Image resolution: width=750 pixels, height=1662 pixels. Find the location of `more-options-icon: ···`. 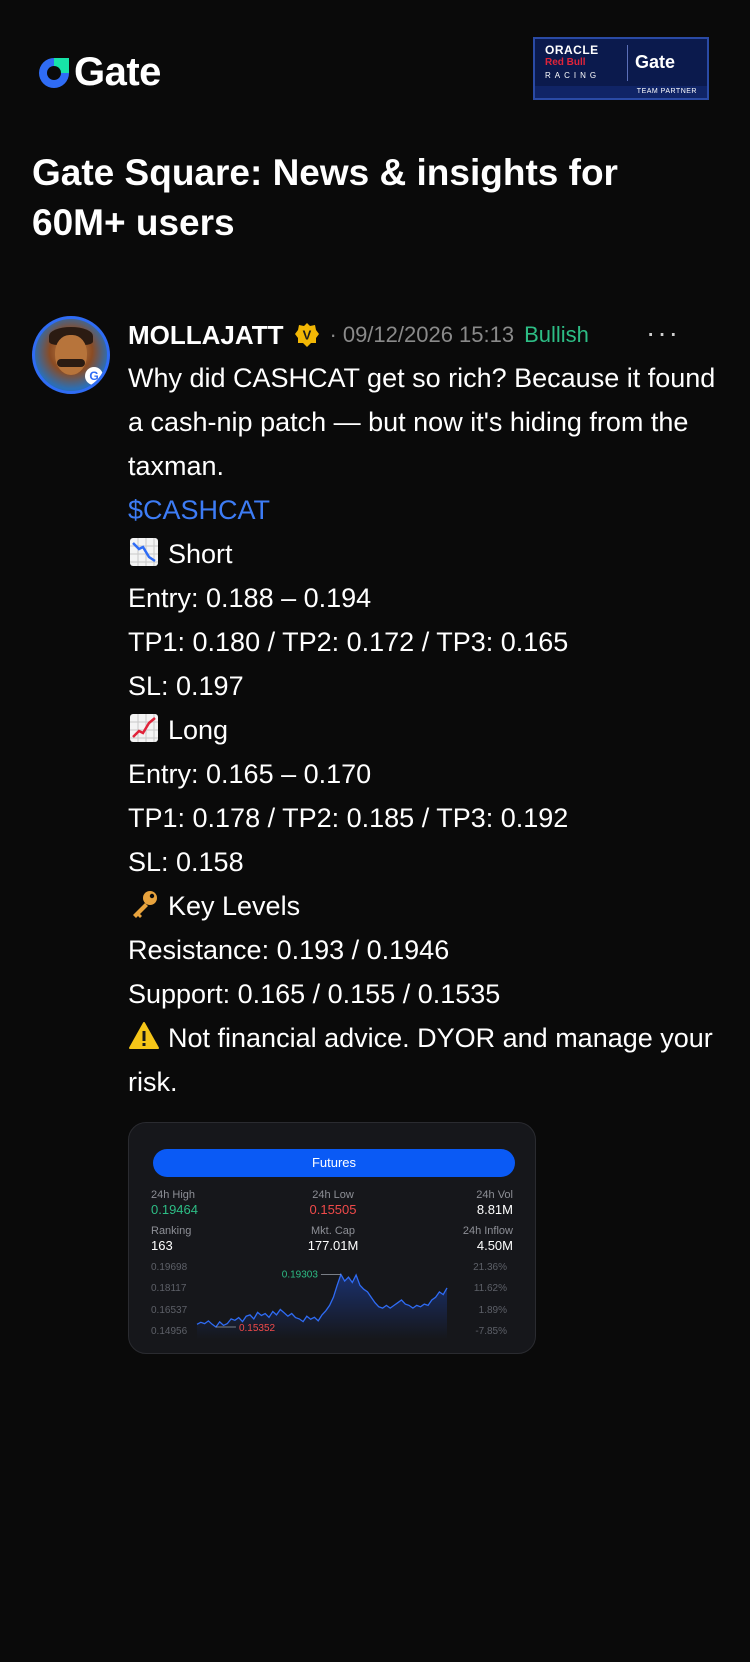

more-options-icon: ··· is located at coordinates (663, 333).